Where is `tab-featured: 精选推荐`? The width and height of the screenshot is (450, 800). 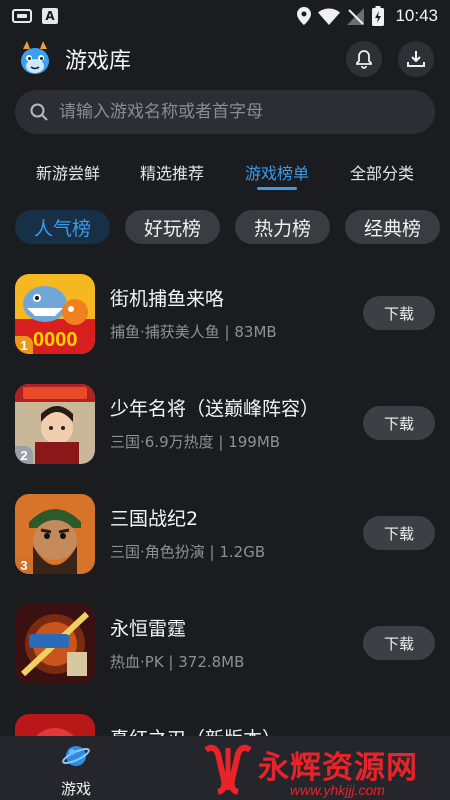
tab-featured: 精选推荐 is located at coordinates (172, 172).